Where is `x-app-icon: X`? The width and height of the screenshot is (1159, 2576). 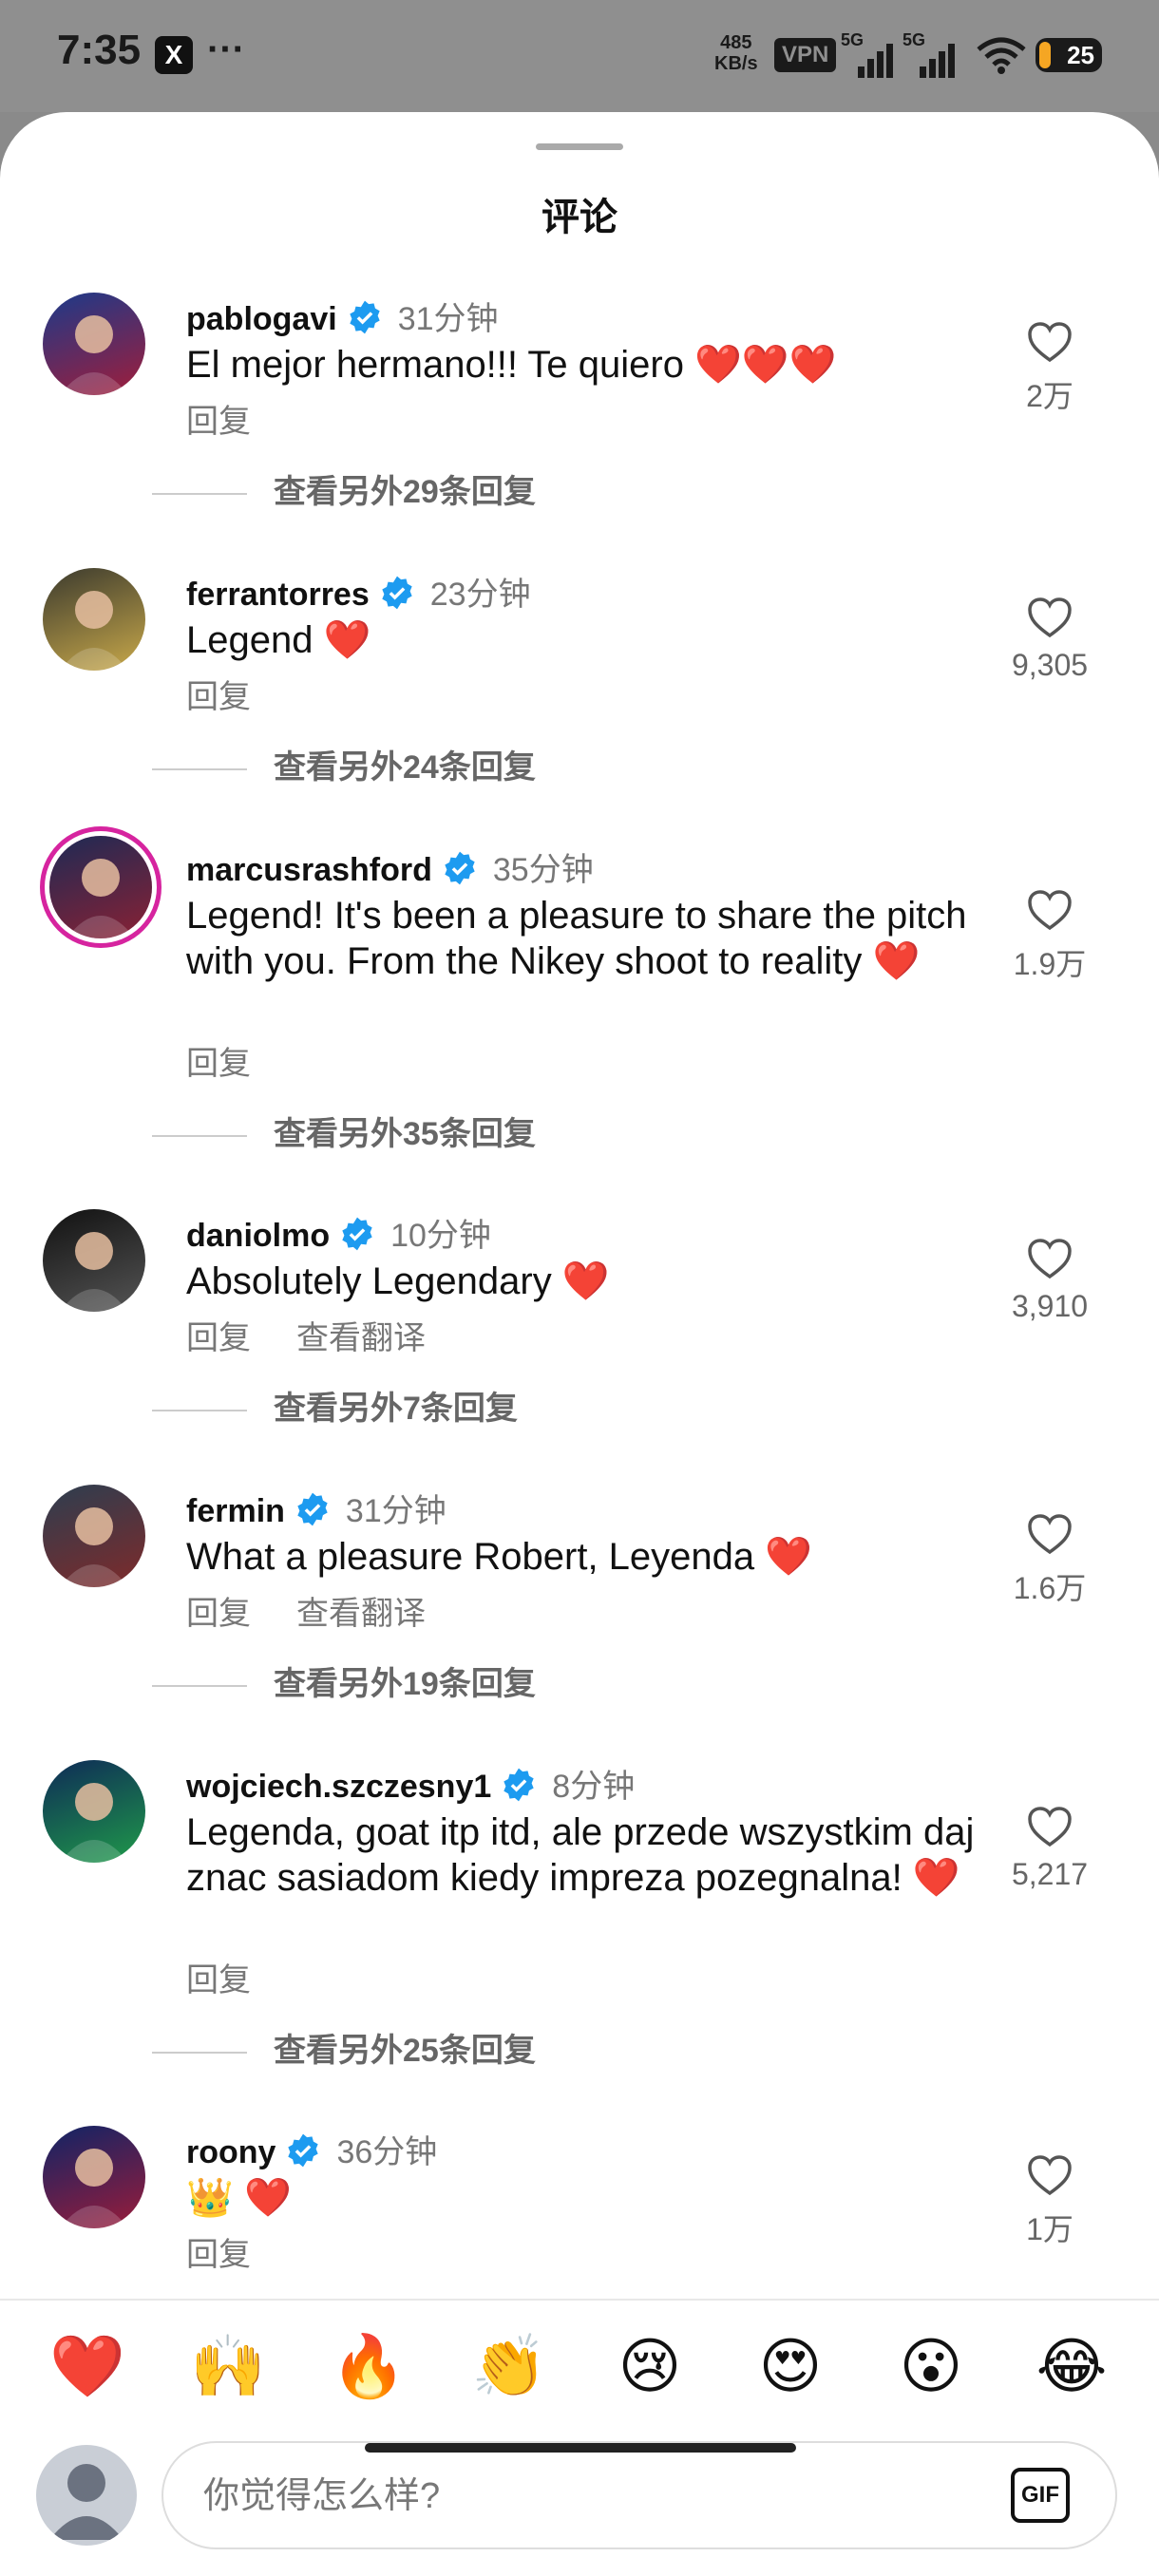
x-app-icon: X is located at coordinates (174, 55).